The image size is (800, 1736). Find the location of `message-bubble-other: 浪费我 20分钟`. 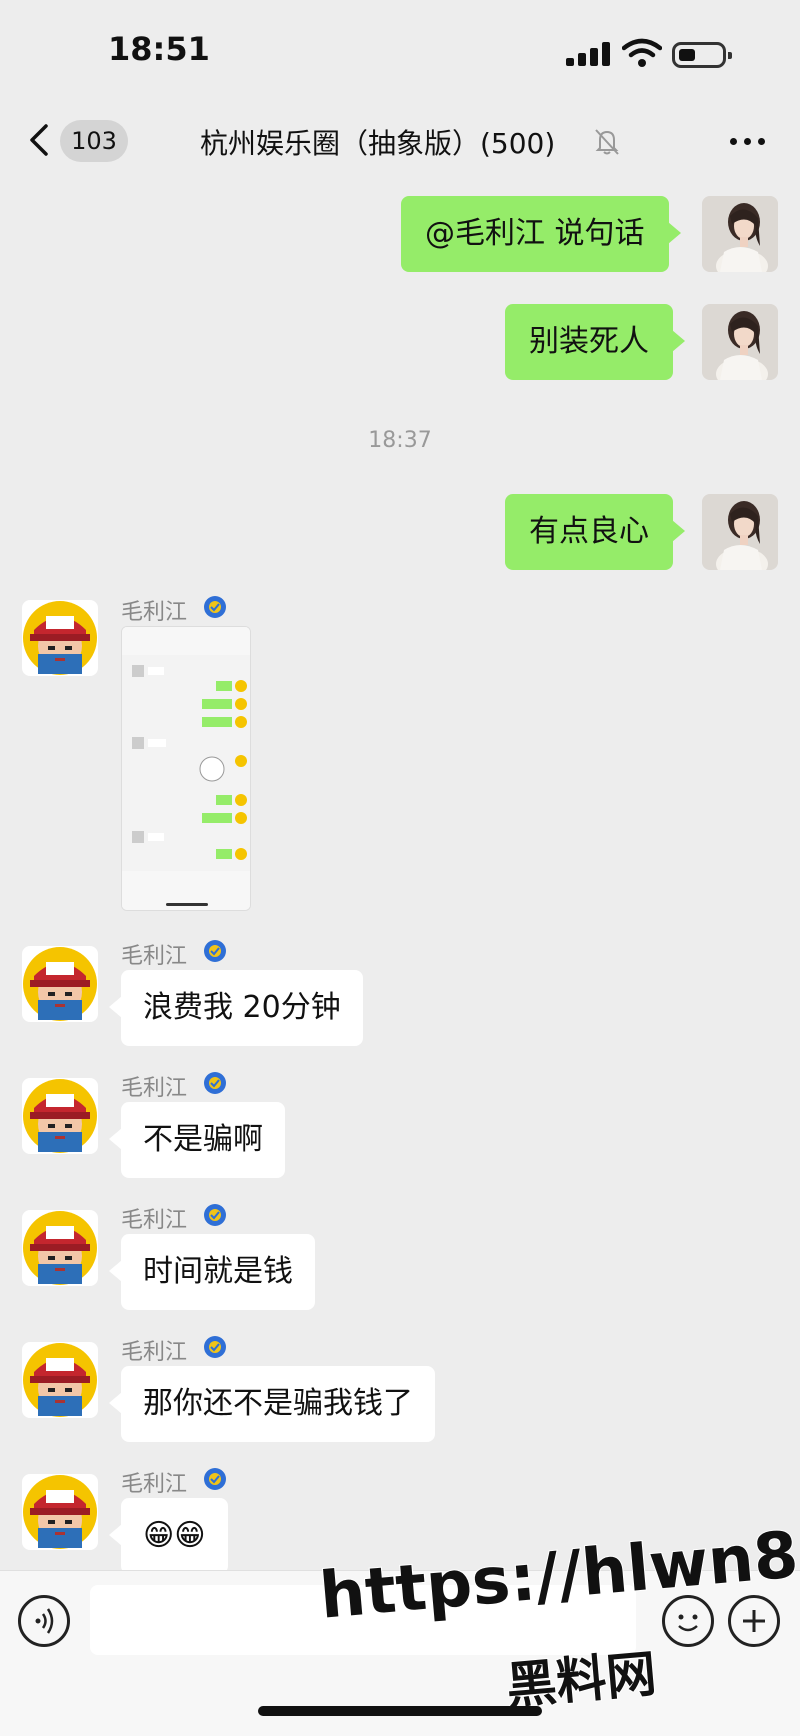

message-bubble-other: 浪费我 20分钟 is located at coordinates (236, 1008).